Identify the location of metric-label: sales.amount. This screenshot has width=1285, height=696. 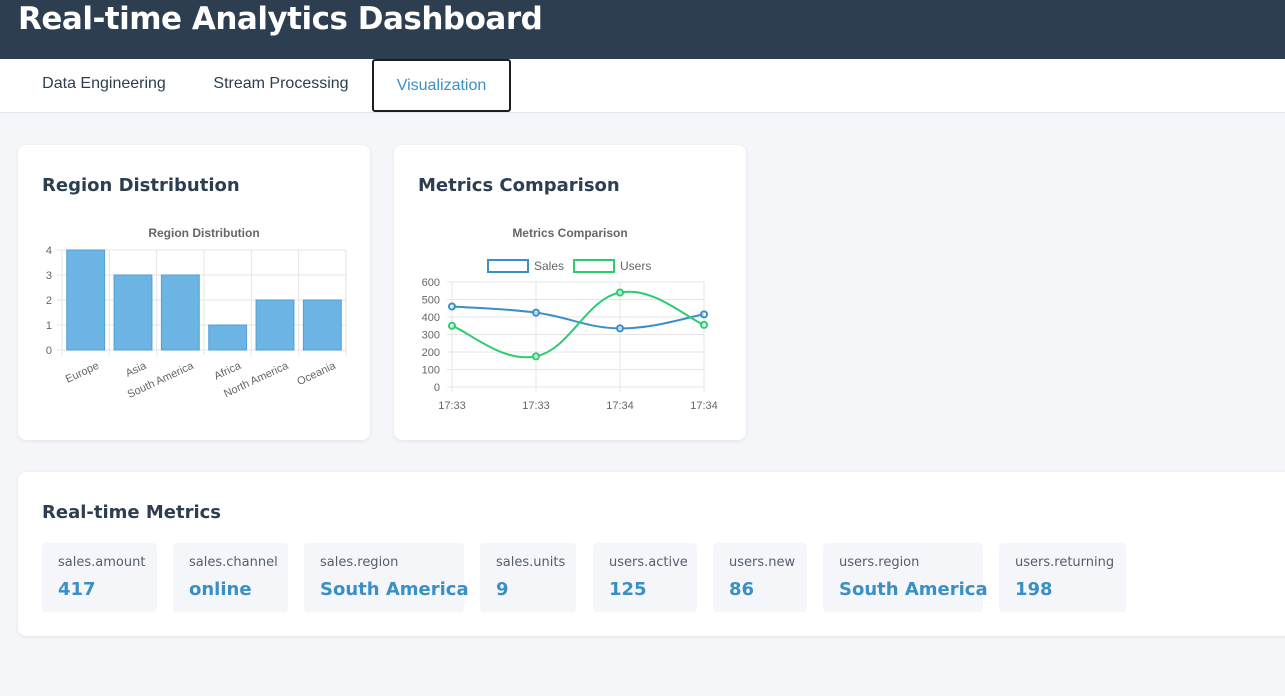
(102, 562).